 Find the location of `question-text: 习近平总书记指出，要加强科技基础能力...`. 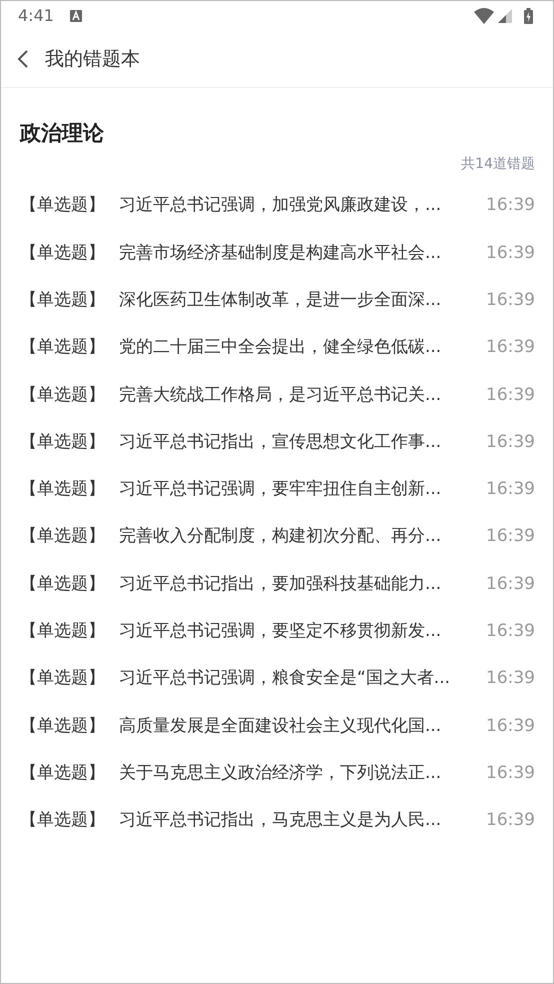

question-text: 习近平总书记指出，要加强科技基础能力... is located at coordinates (296, 585).